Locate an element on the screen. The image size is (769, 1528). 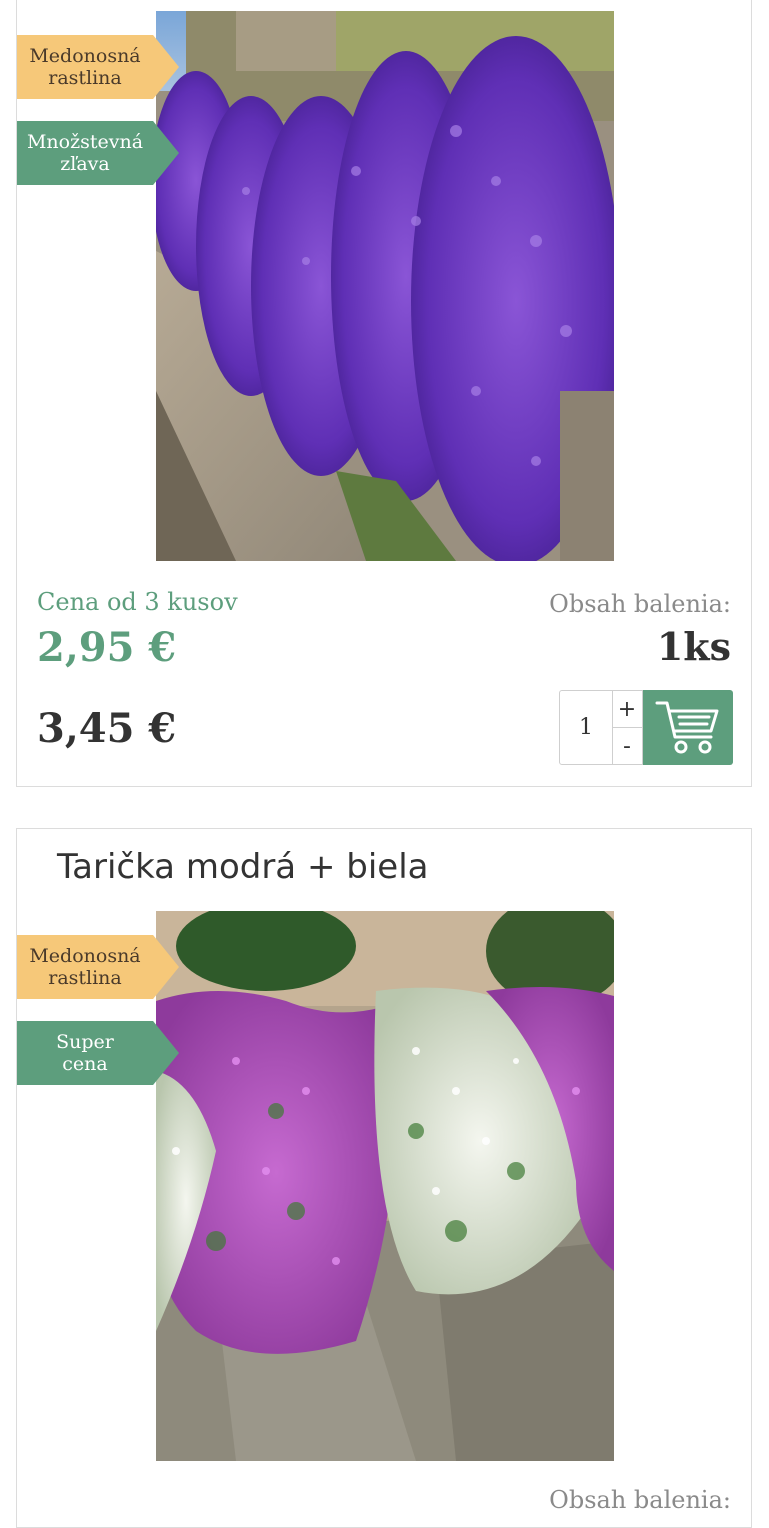
quantity-input is located at coordinates (586, 727).